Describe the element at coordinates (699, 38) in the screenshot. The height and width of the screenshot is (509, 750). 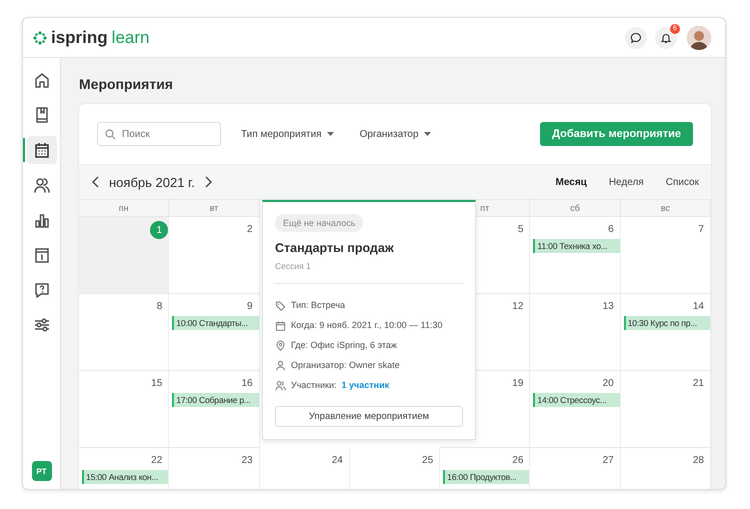
I see `avatar` at that location.